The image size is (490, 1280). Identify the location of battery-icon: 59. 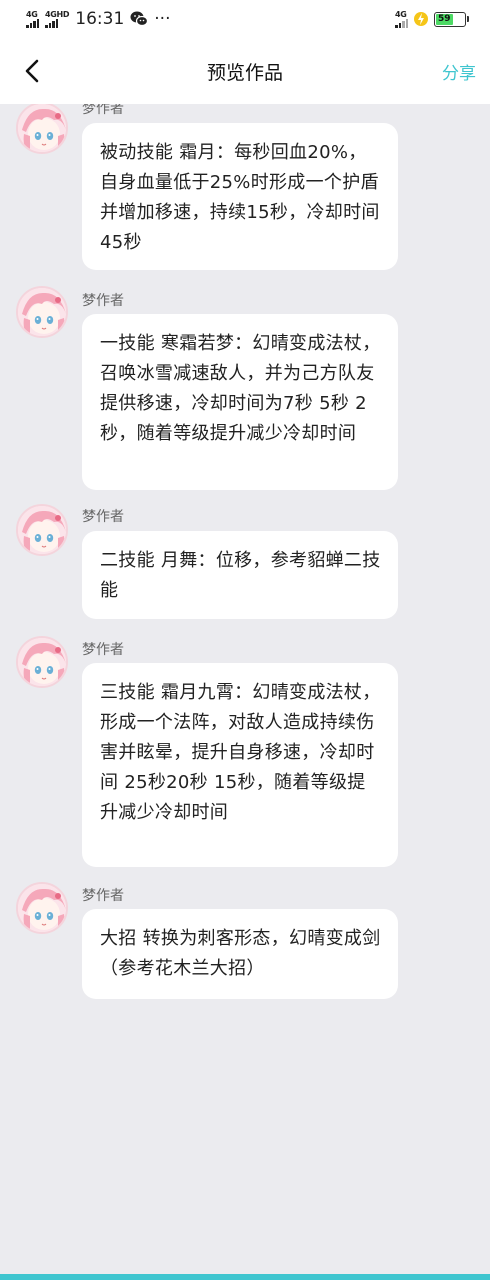
(451, 19).